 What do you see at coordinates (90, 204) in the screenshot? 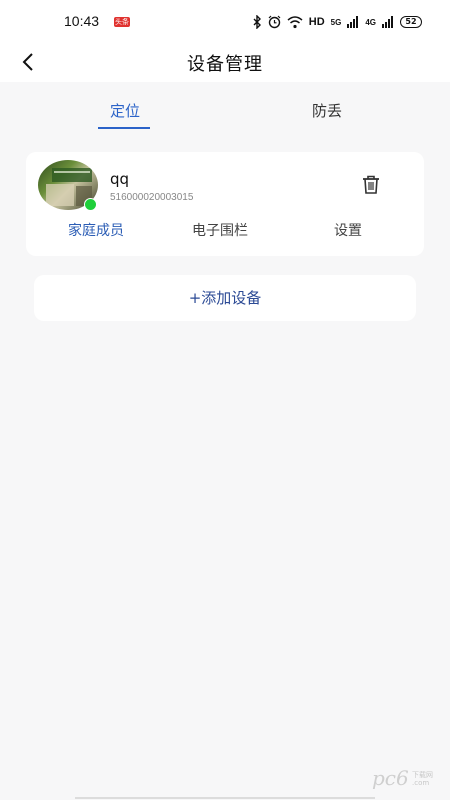
I see `online-status-dot` at bounding box center [90, 204].